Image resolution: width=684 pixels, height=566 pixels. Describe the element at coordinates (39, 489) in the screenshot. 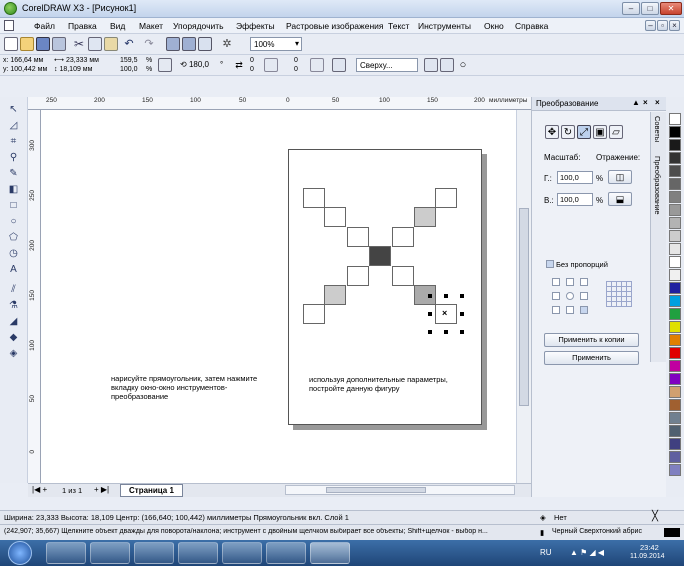

I see `first-page-icon: |◀ +` at that location.